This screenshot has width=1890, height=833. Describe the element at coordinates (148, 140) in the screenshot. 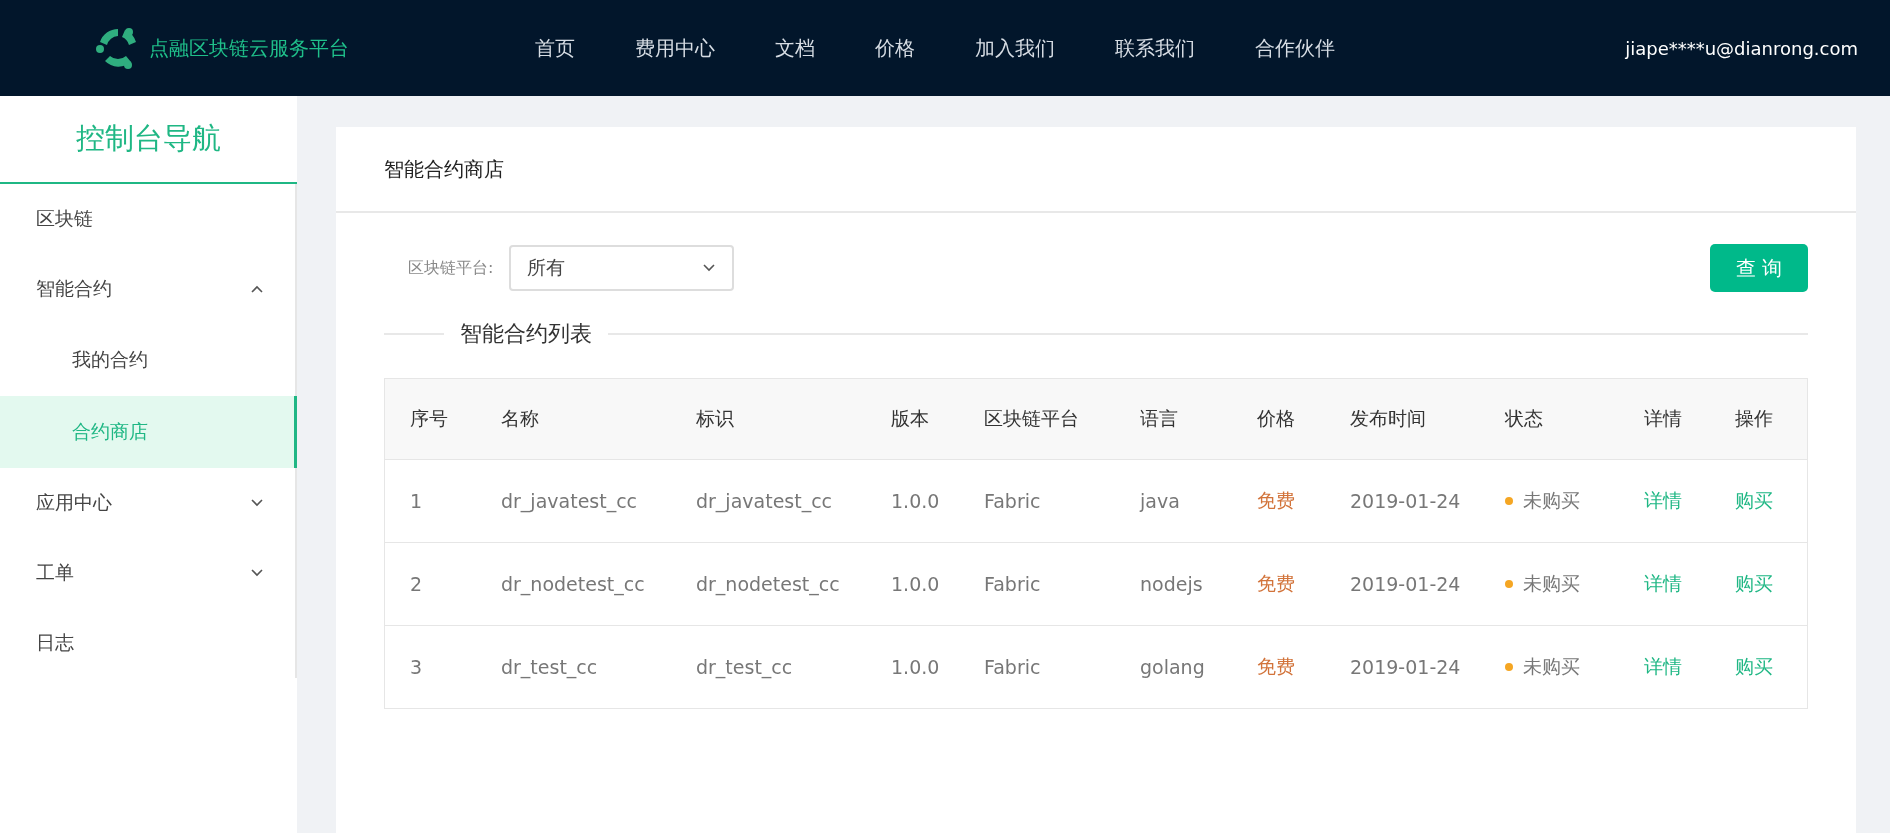

I see `sidebar-title: 控制台导航` at that location.